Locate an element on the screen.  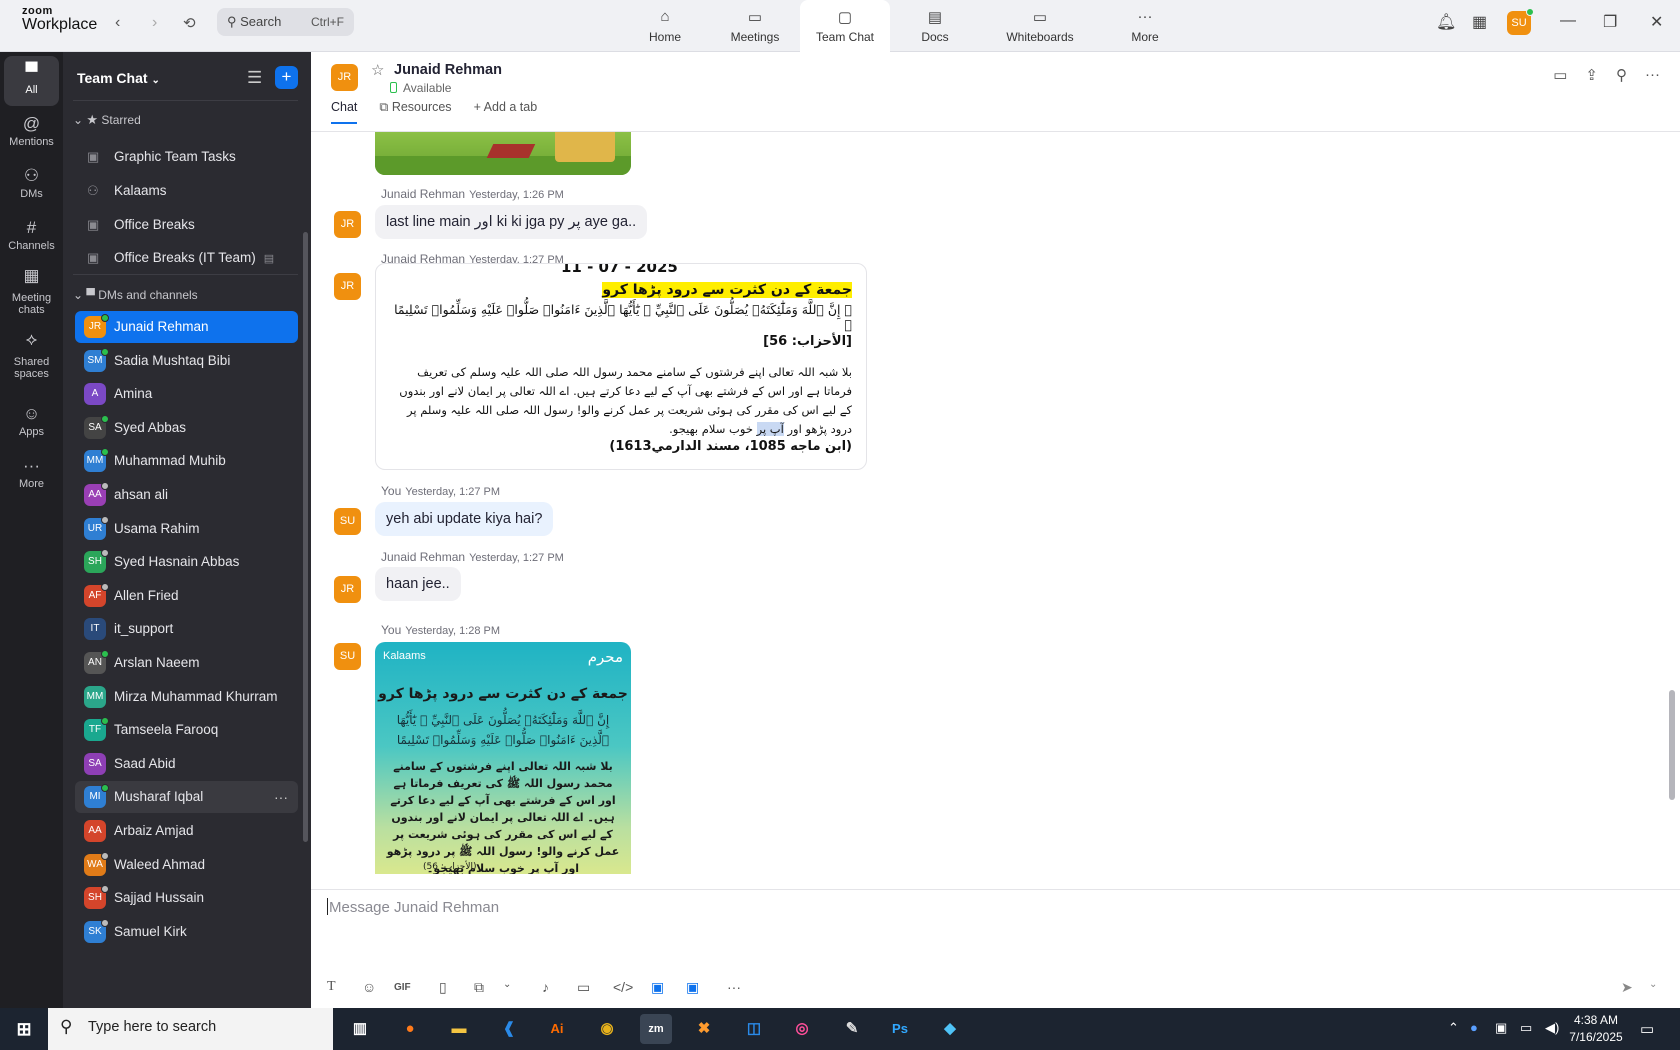
dm-item: AF Allen Fried is located at coordinates (186, 596).